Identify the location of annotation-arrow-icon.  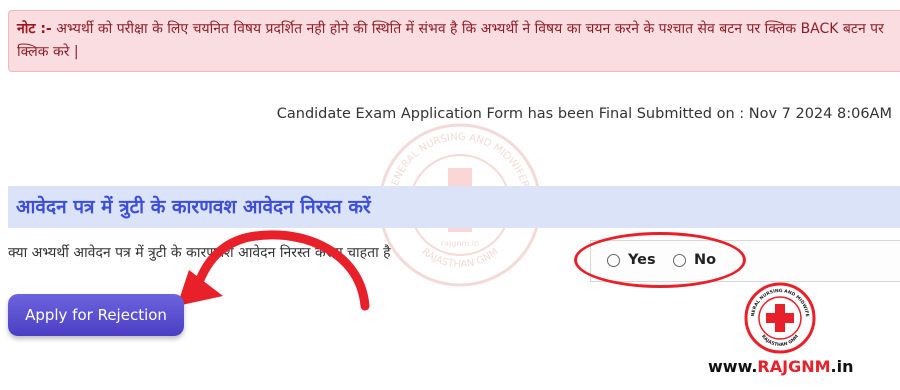
(273, 270).